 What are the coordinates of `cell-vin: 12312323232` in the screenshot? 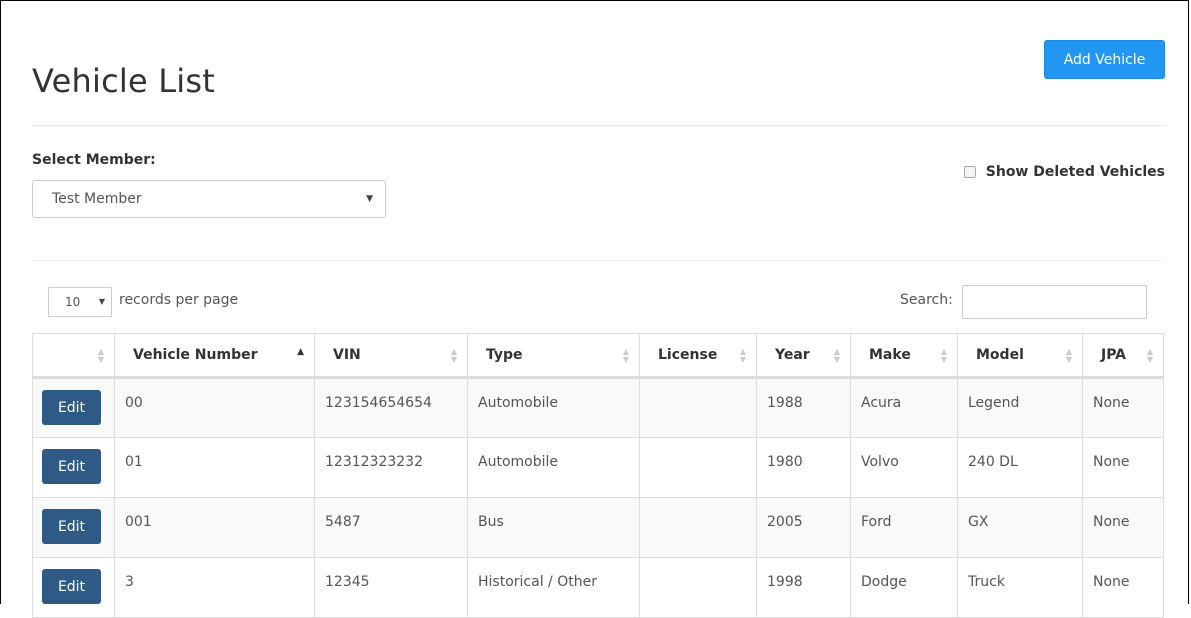 It's located at (391, 467).